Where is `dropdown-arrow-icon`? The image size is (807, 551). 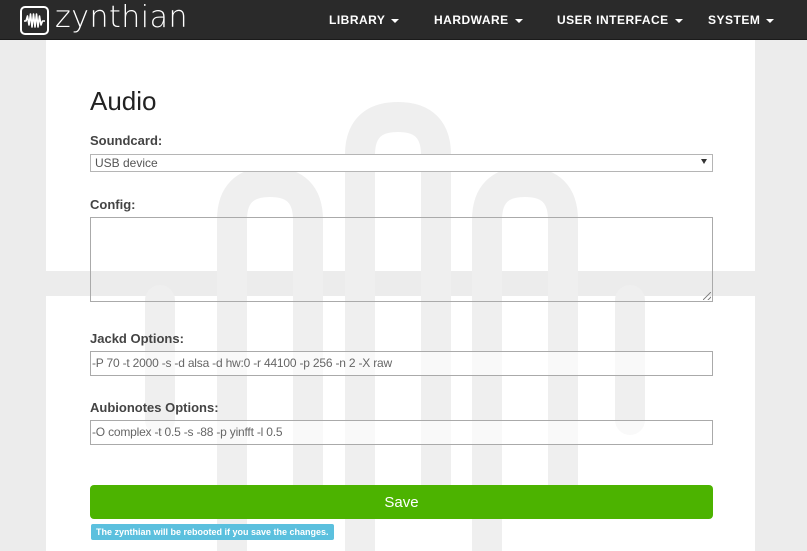
dropdown-arrow-icon is located at coordinates (704, 161).